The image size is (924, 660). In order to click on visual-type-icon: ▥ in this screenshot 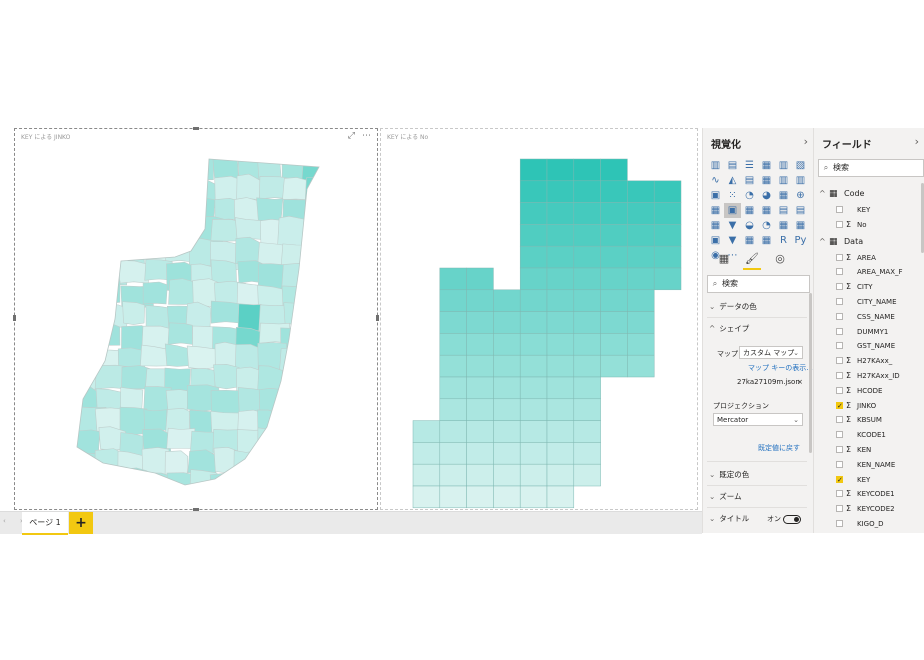, I will do `click(783, 165)`.